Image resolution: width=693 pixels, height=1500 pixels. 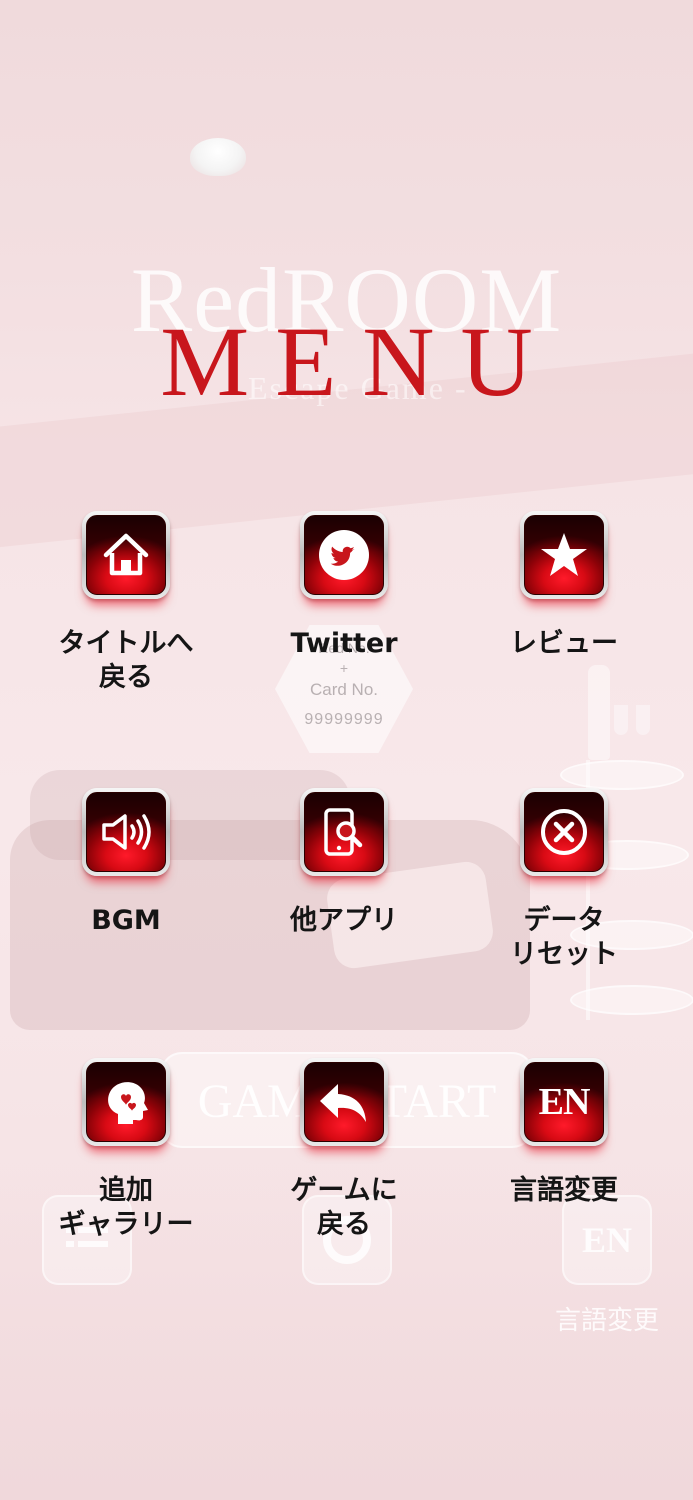 What do you see at coordinates (218, 157) in the screenshot?
I see `ceiling-light` at bounding box center [218, 157].